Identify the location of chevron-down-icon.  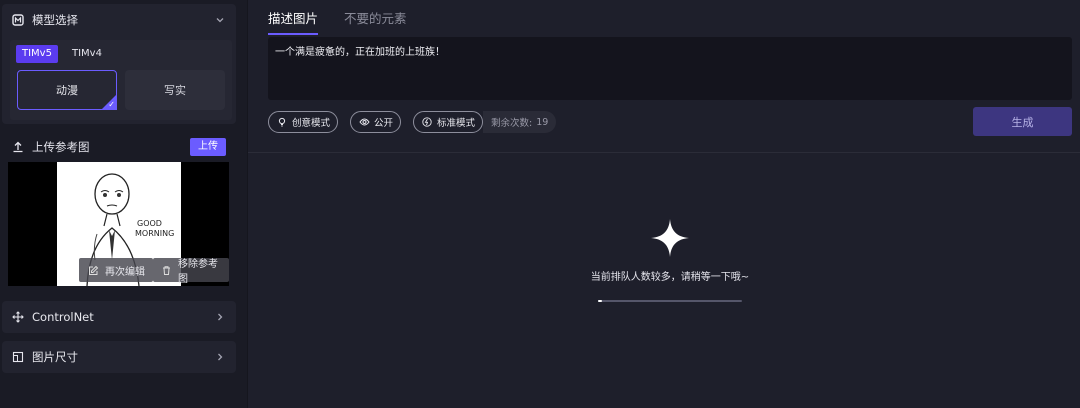
(220, 20).